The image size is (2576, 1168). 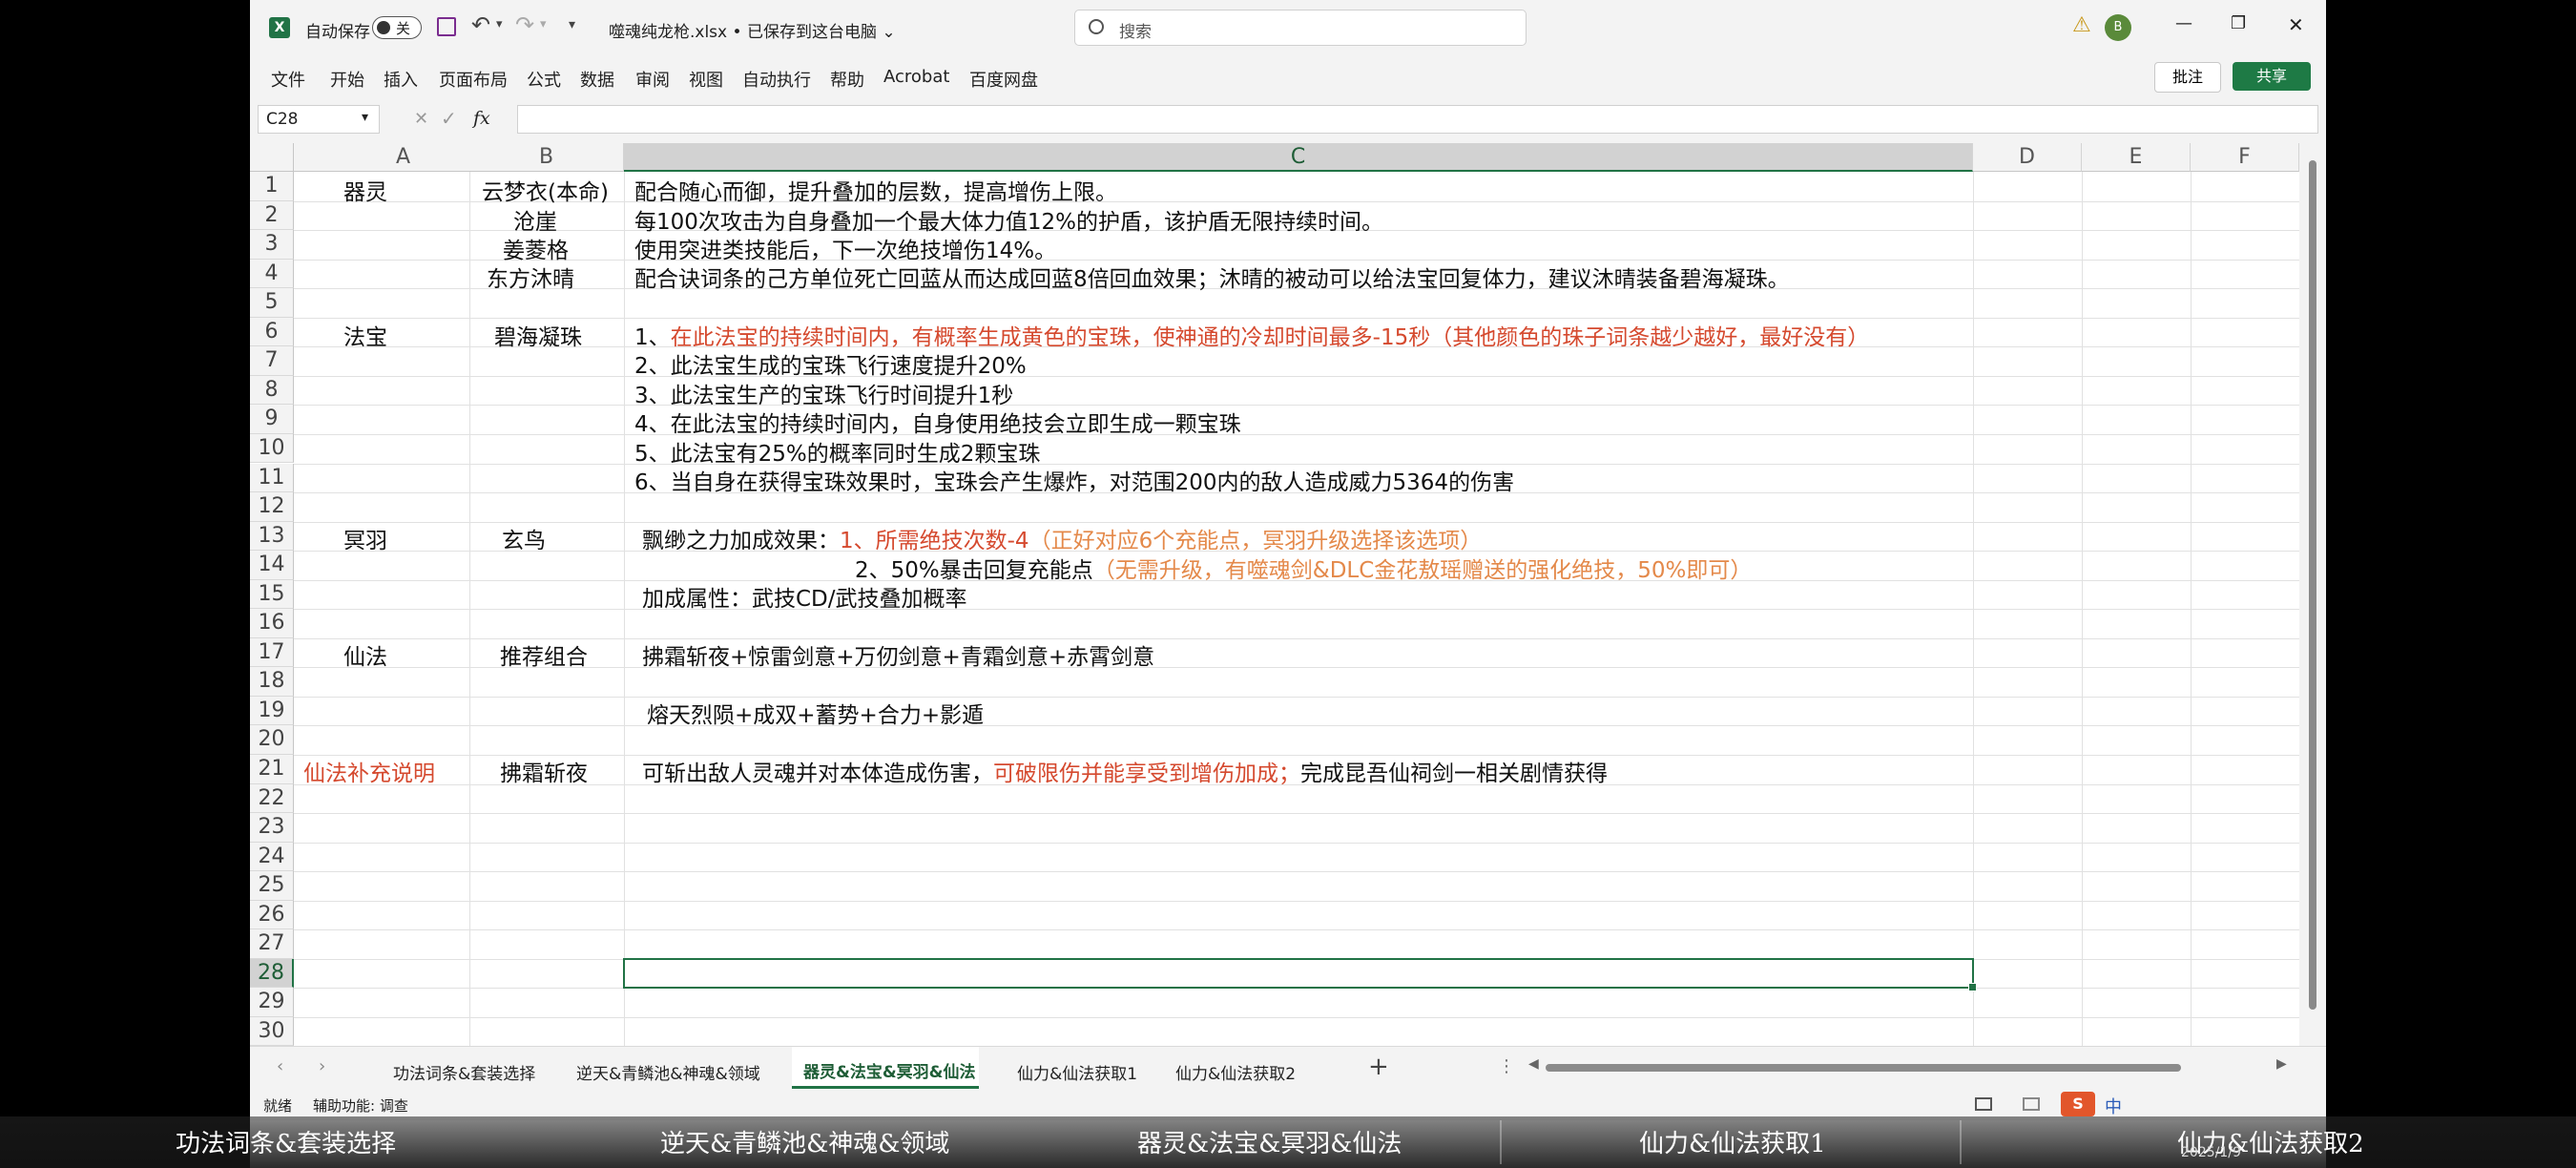 What do you see at coordinates (544, 654) in the screenshot?
I see `cell-b17: 推荐组合` at bounding box center [544, 654].